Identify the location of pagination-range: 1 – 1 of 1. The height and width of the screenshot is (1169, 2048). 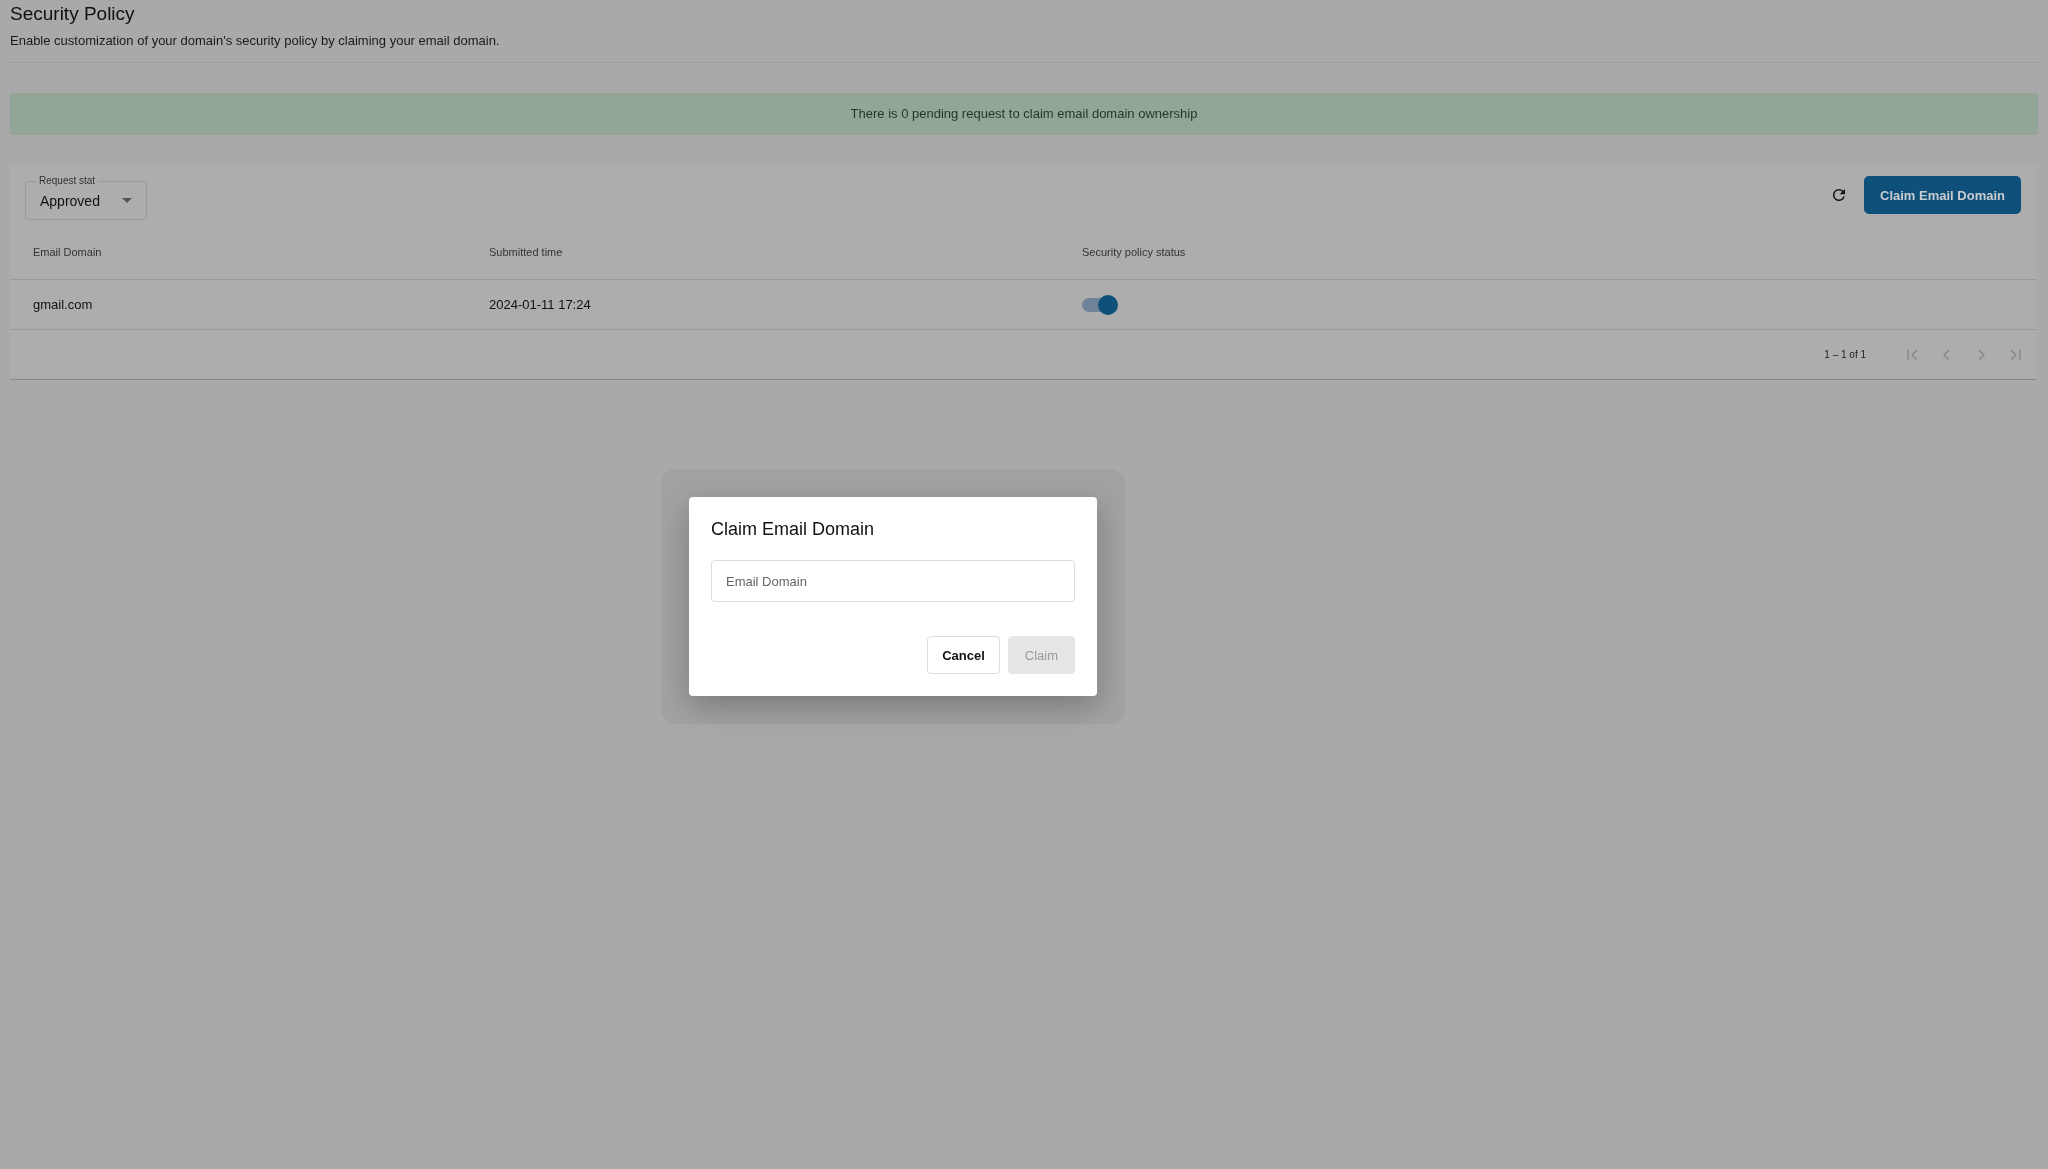
(1845, 354).